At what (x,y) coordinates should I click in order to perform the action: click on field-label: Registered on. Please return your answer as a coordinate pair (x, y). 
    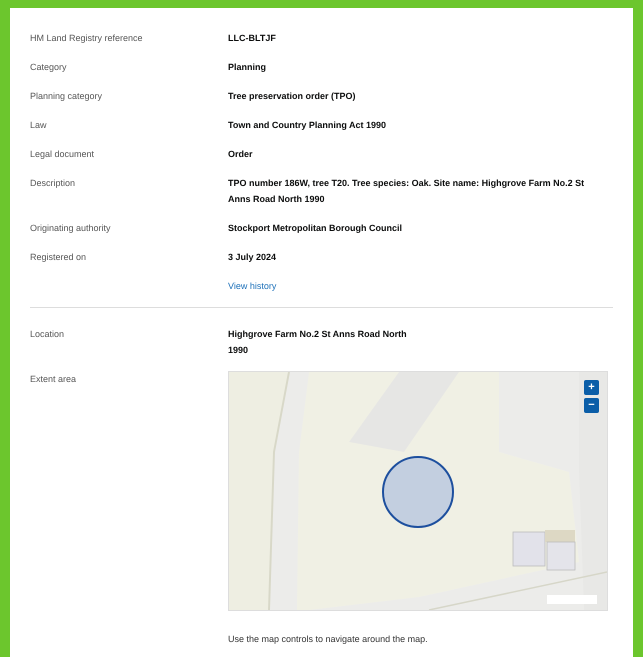
    Looking at the image, I should click on (59, 257).